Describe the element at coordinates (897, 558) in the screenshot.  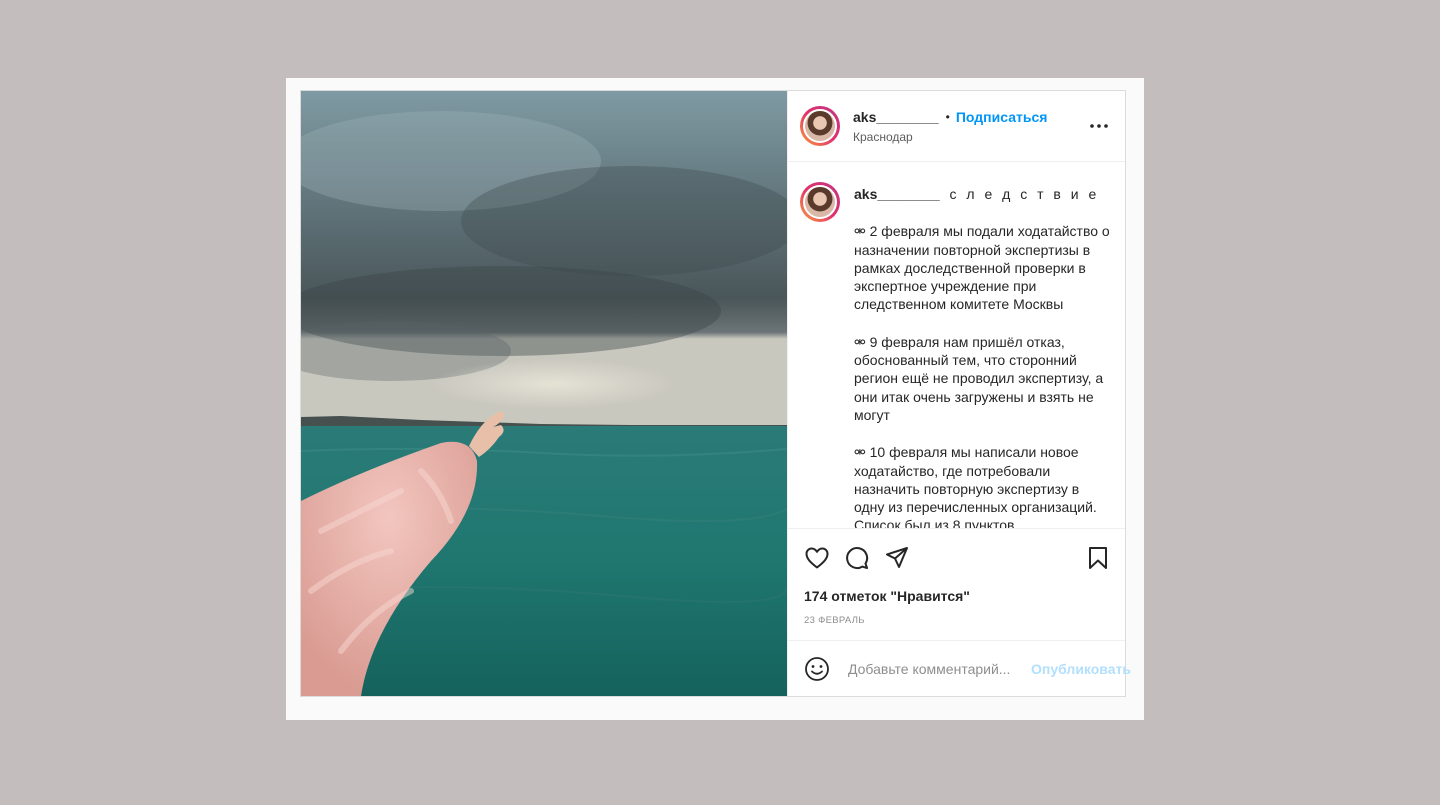
I see `share-icon` at that location.